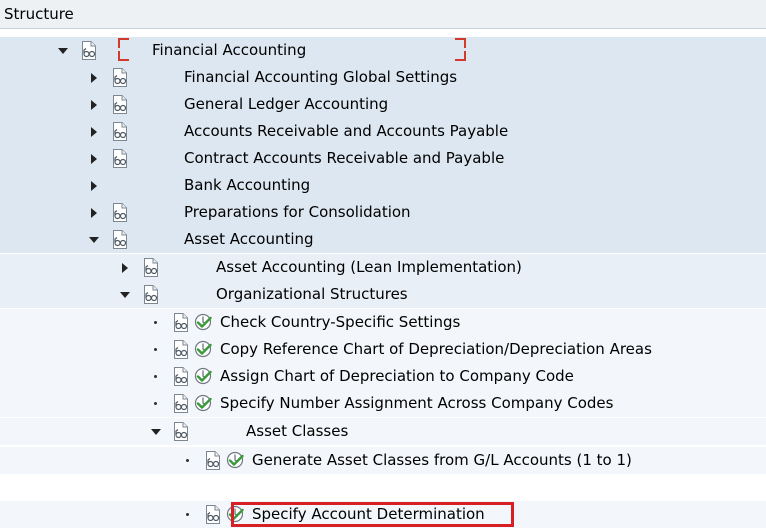  Describe the element at coordinates (286, 104) in the screenshot. I see `tree-node-label: General Ledger Accounting` at that location.